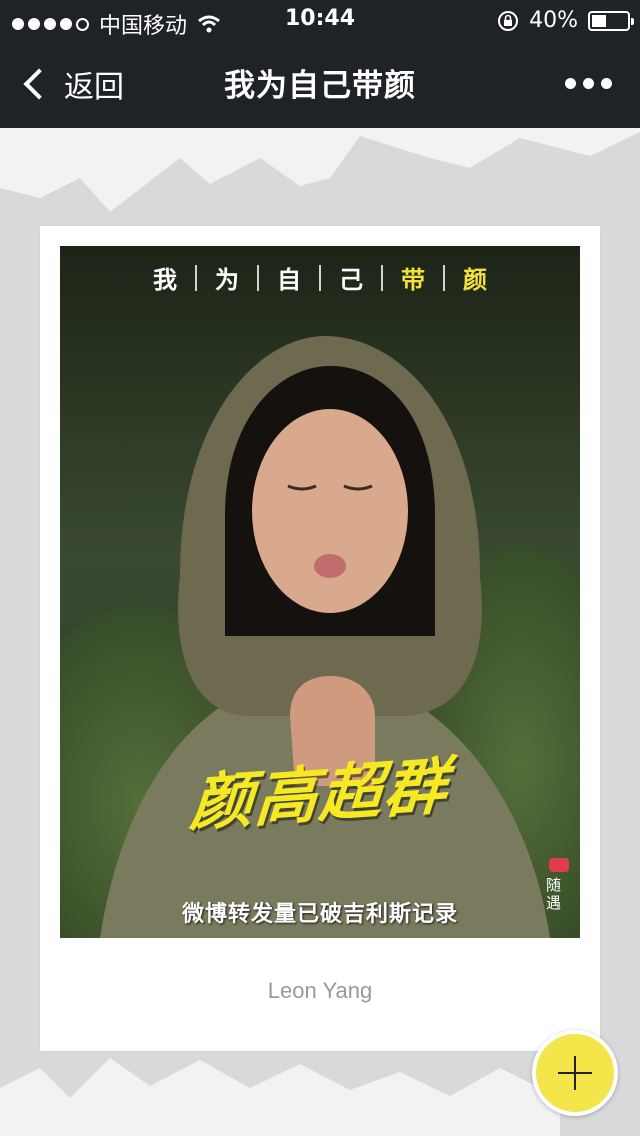 The height and width of the screenshot is (1136, 640). Describe the element at coordinates (559, 865) in the screenshot. I see `brand-logo-icon` at that location.